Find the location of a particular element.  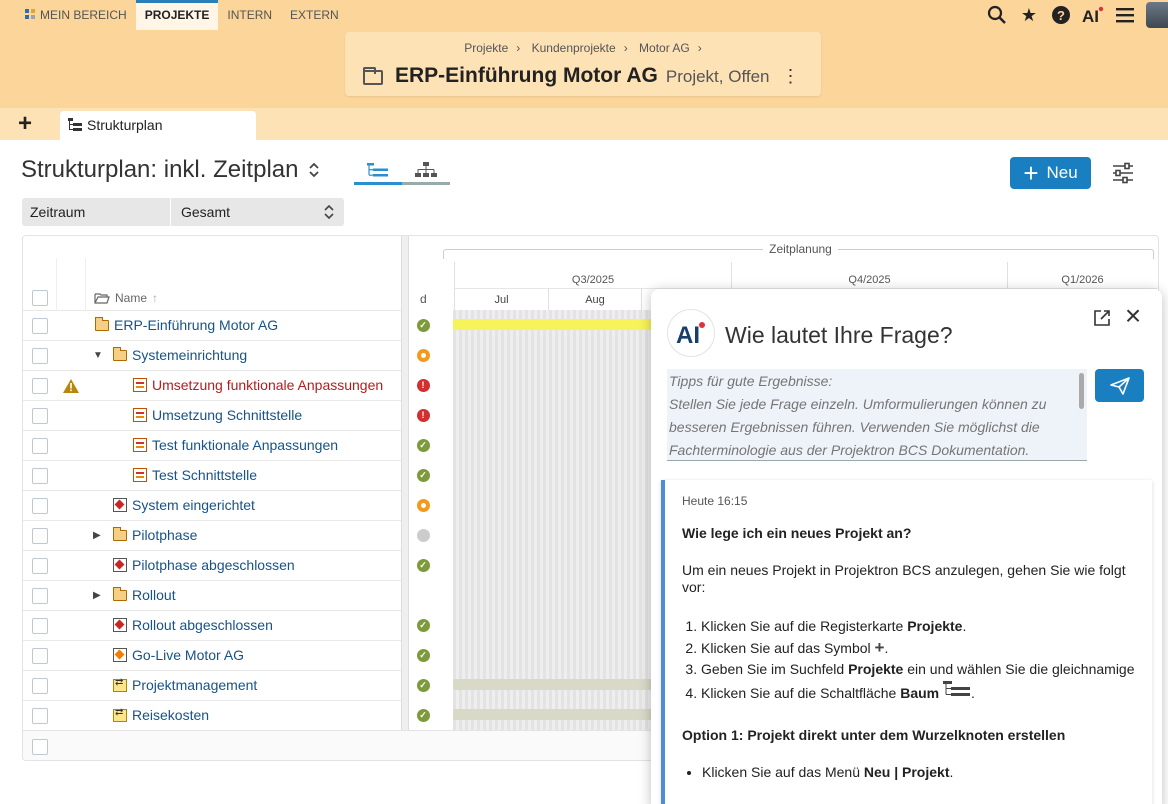

search-icon is located at coordinates (997, 15).